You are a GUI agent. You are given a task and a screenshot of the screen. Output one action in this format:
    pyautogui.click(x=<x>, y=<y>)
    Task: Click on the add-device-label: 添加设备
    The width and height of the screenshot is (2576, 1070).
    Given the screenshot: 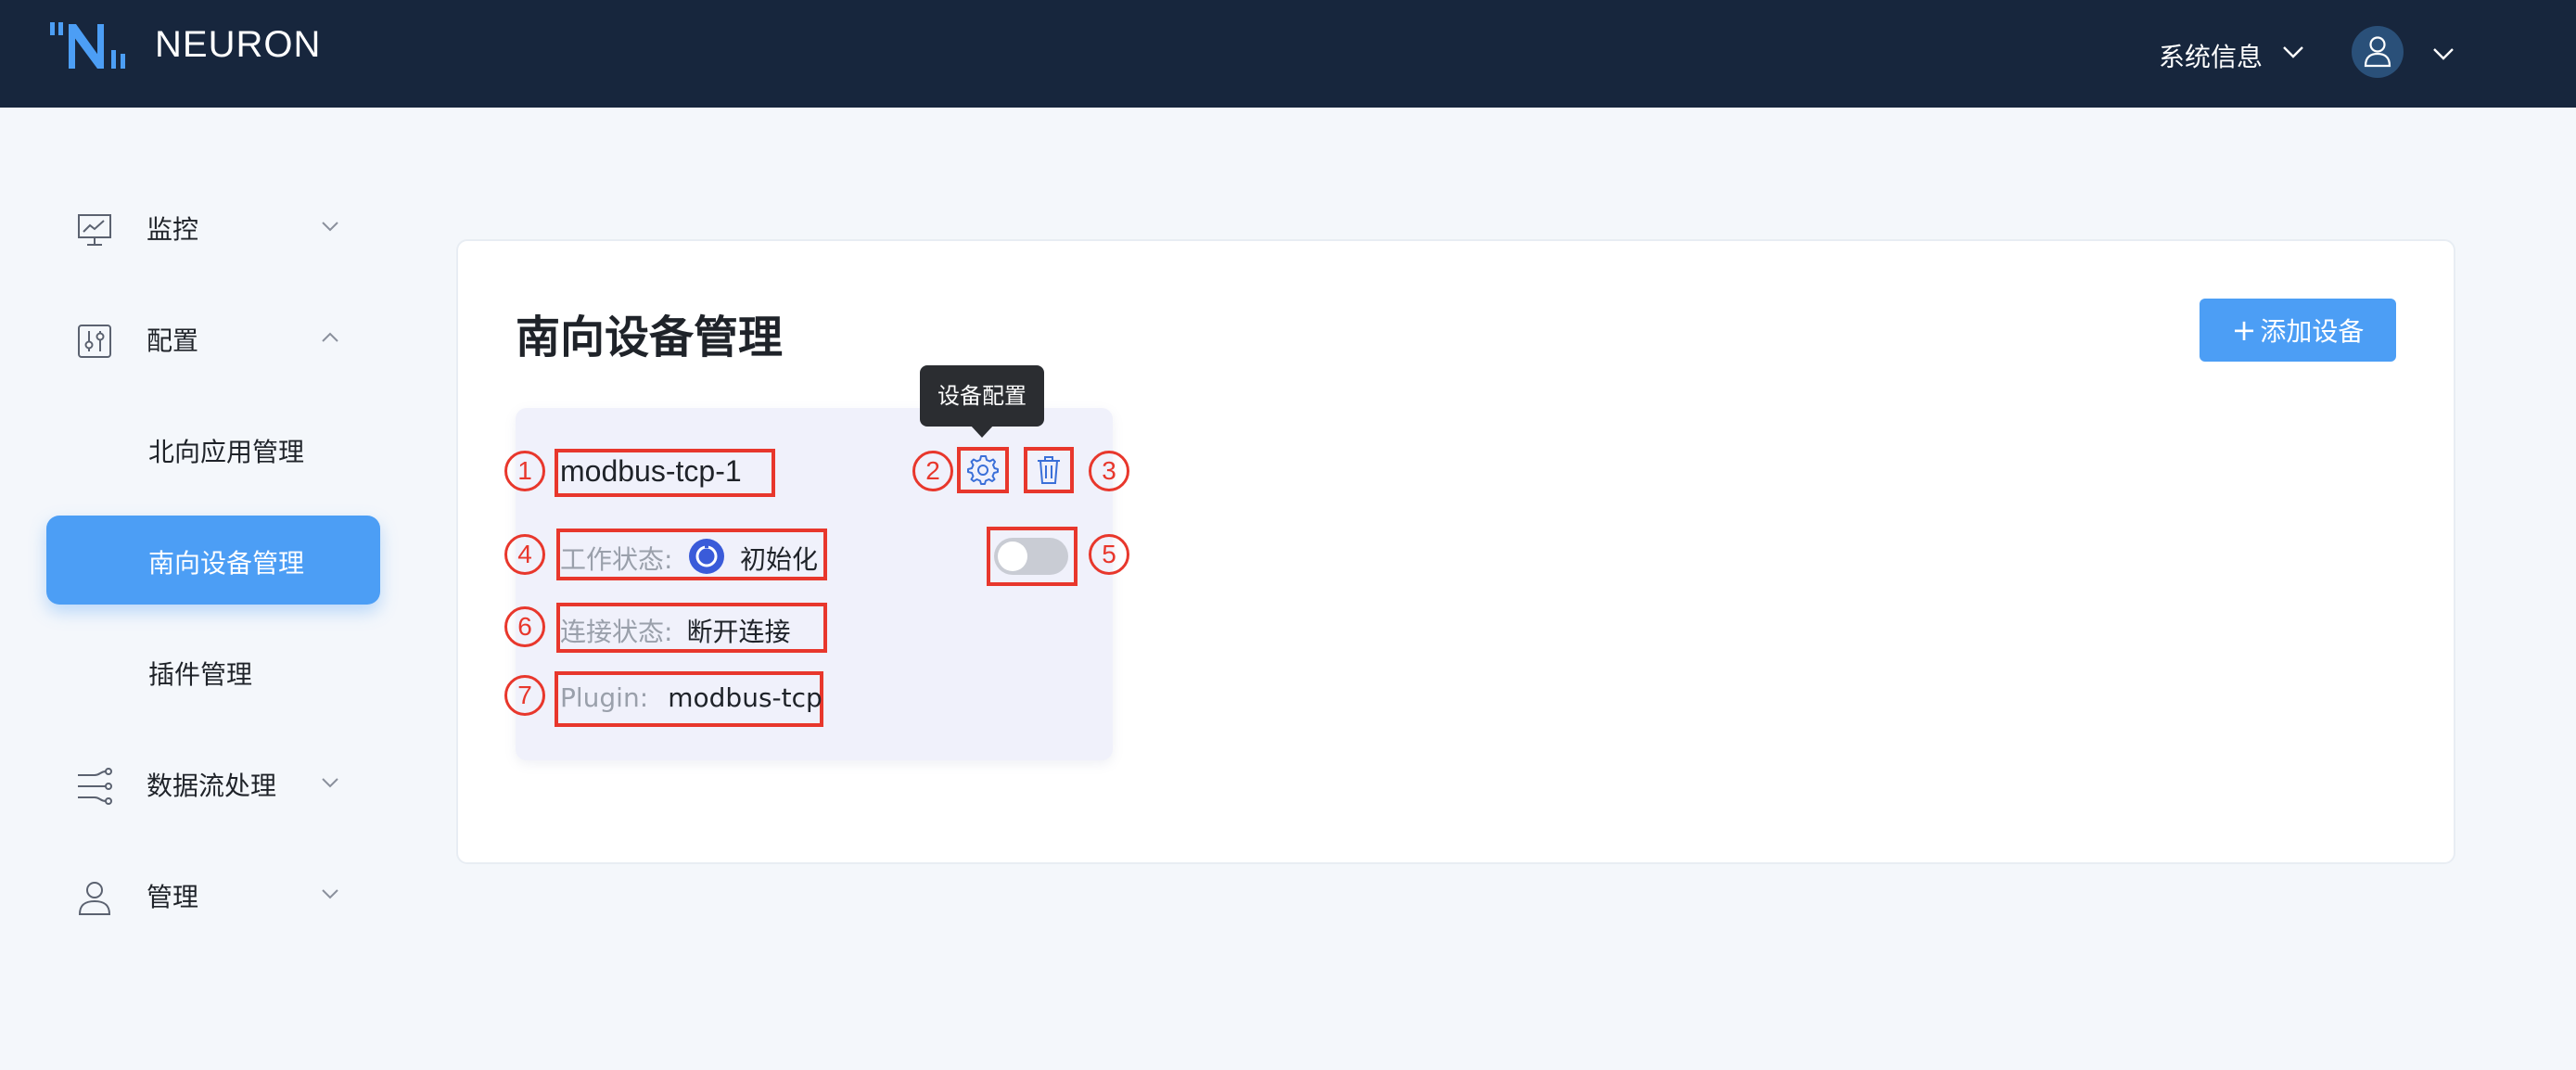 What is the action you would take?
    pyautogui.click(x=2312, y=331)
    